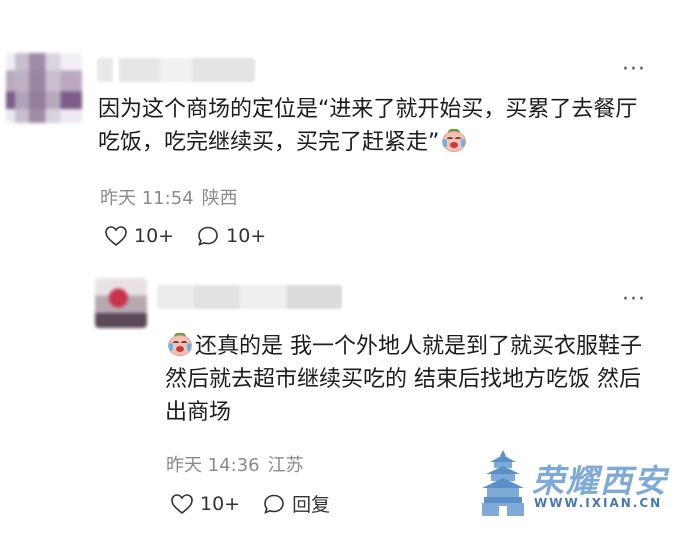  I want to click on reply-count: 10+, so click(246, 236).